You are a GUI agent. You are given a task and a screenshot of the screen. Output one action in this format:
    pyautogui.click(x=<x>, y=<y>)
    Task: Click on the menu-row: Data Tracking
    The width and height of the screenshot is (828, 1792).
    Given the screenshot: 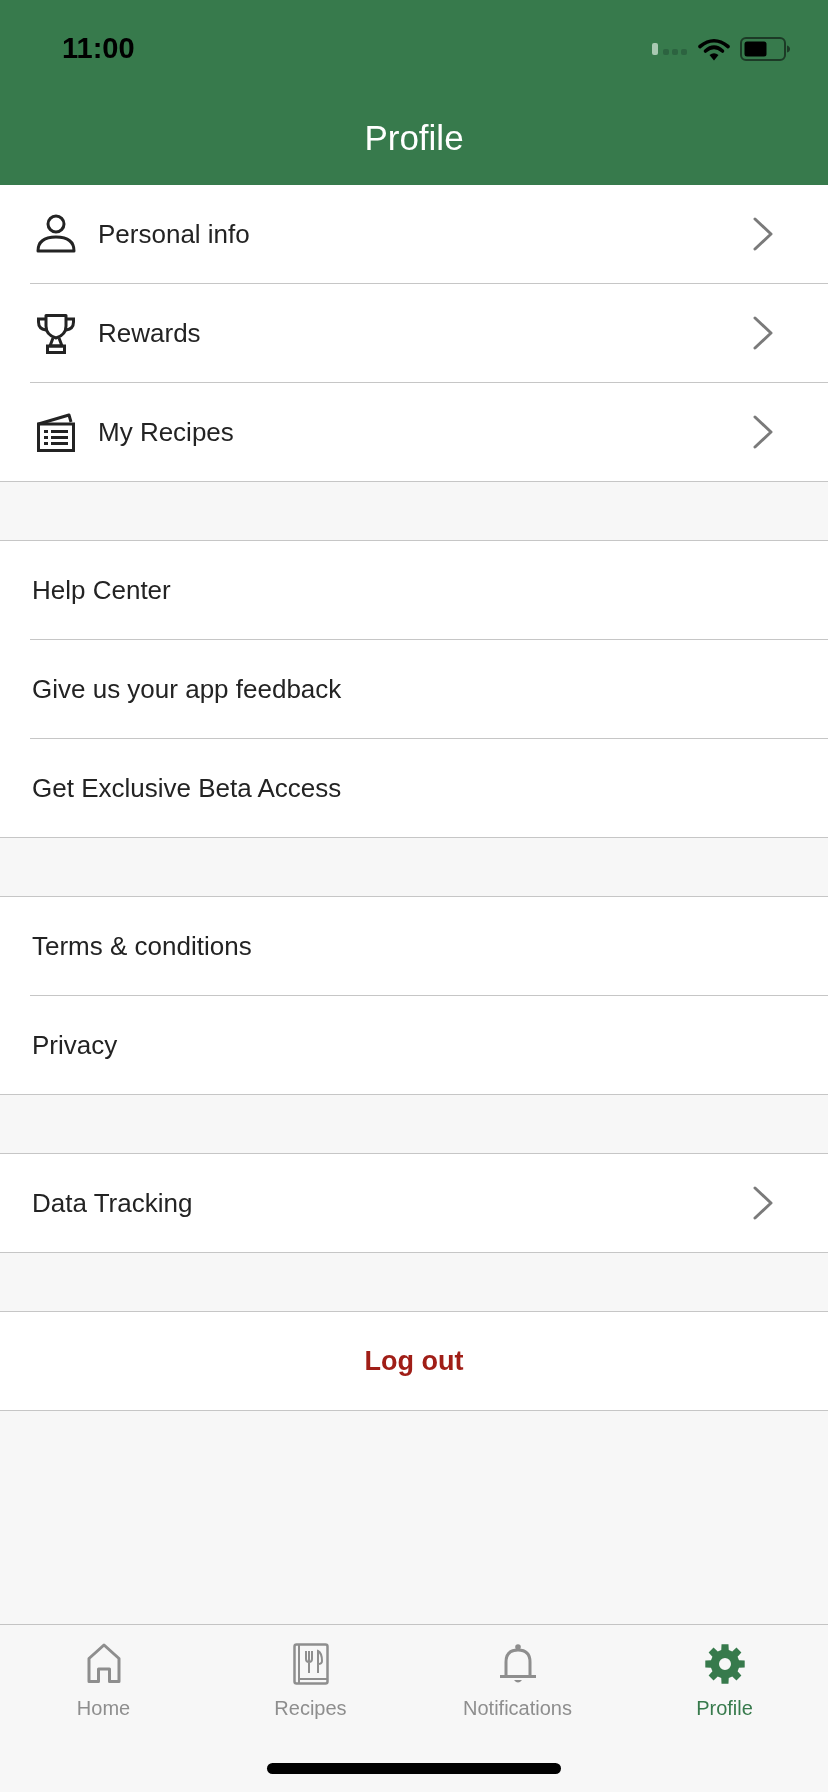 What is the action you would take?
    pyautogui.click(x=414, y=1203)
    